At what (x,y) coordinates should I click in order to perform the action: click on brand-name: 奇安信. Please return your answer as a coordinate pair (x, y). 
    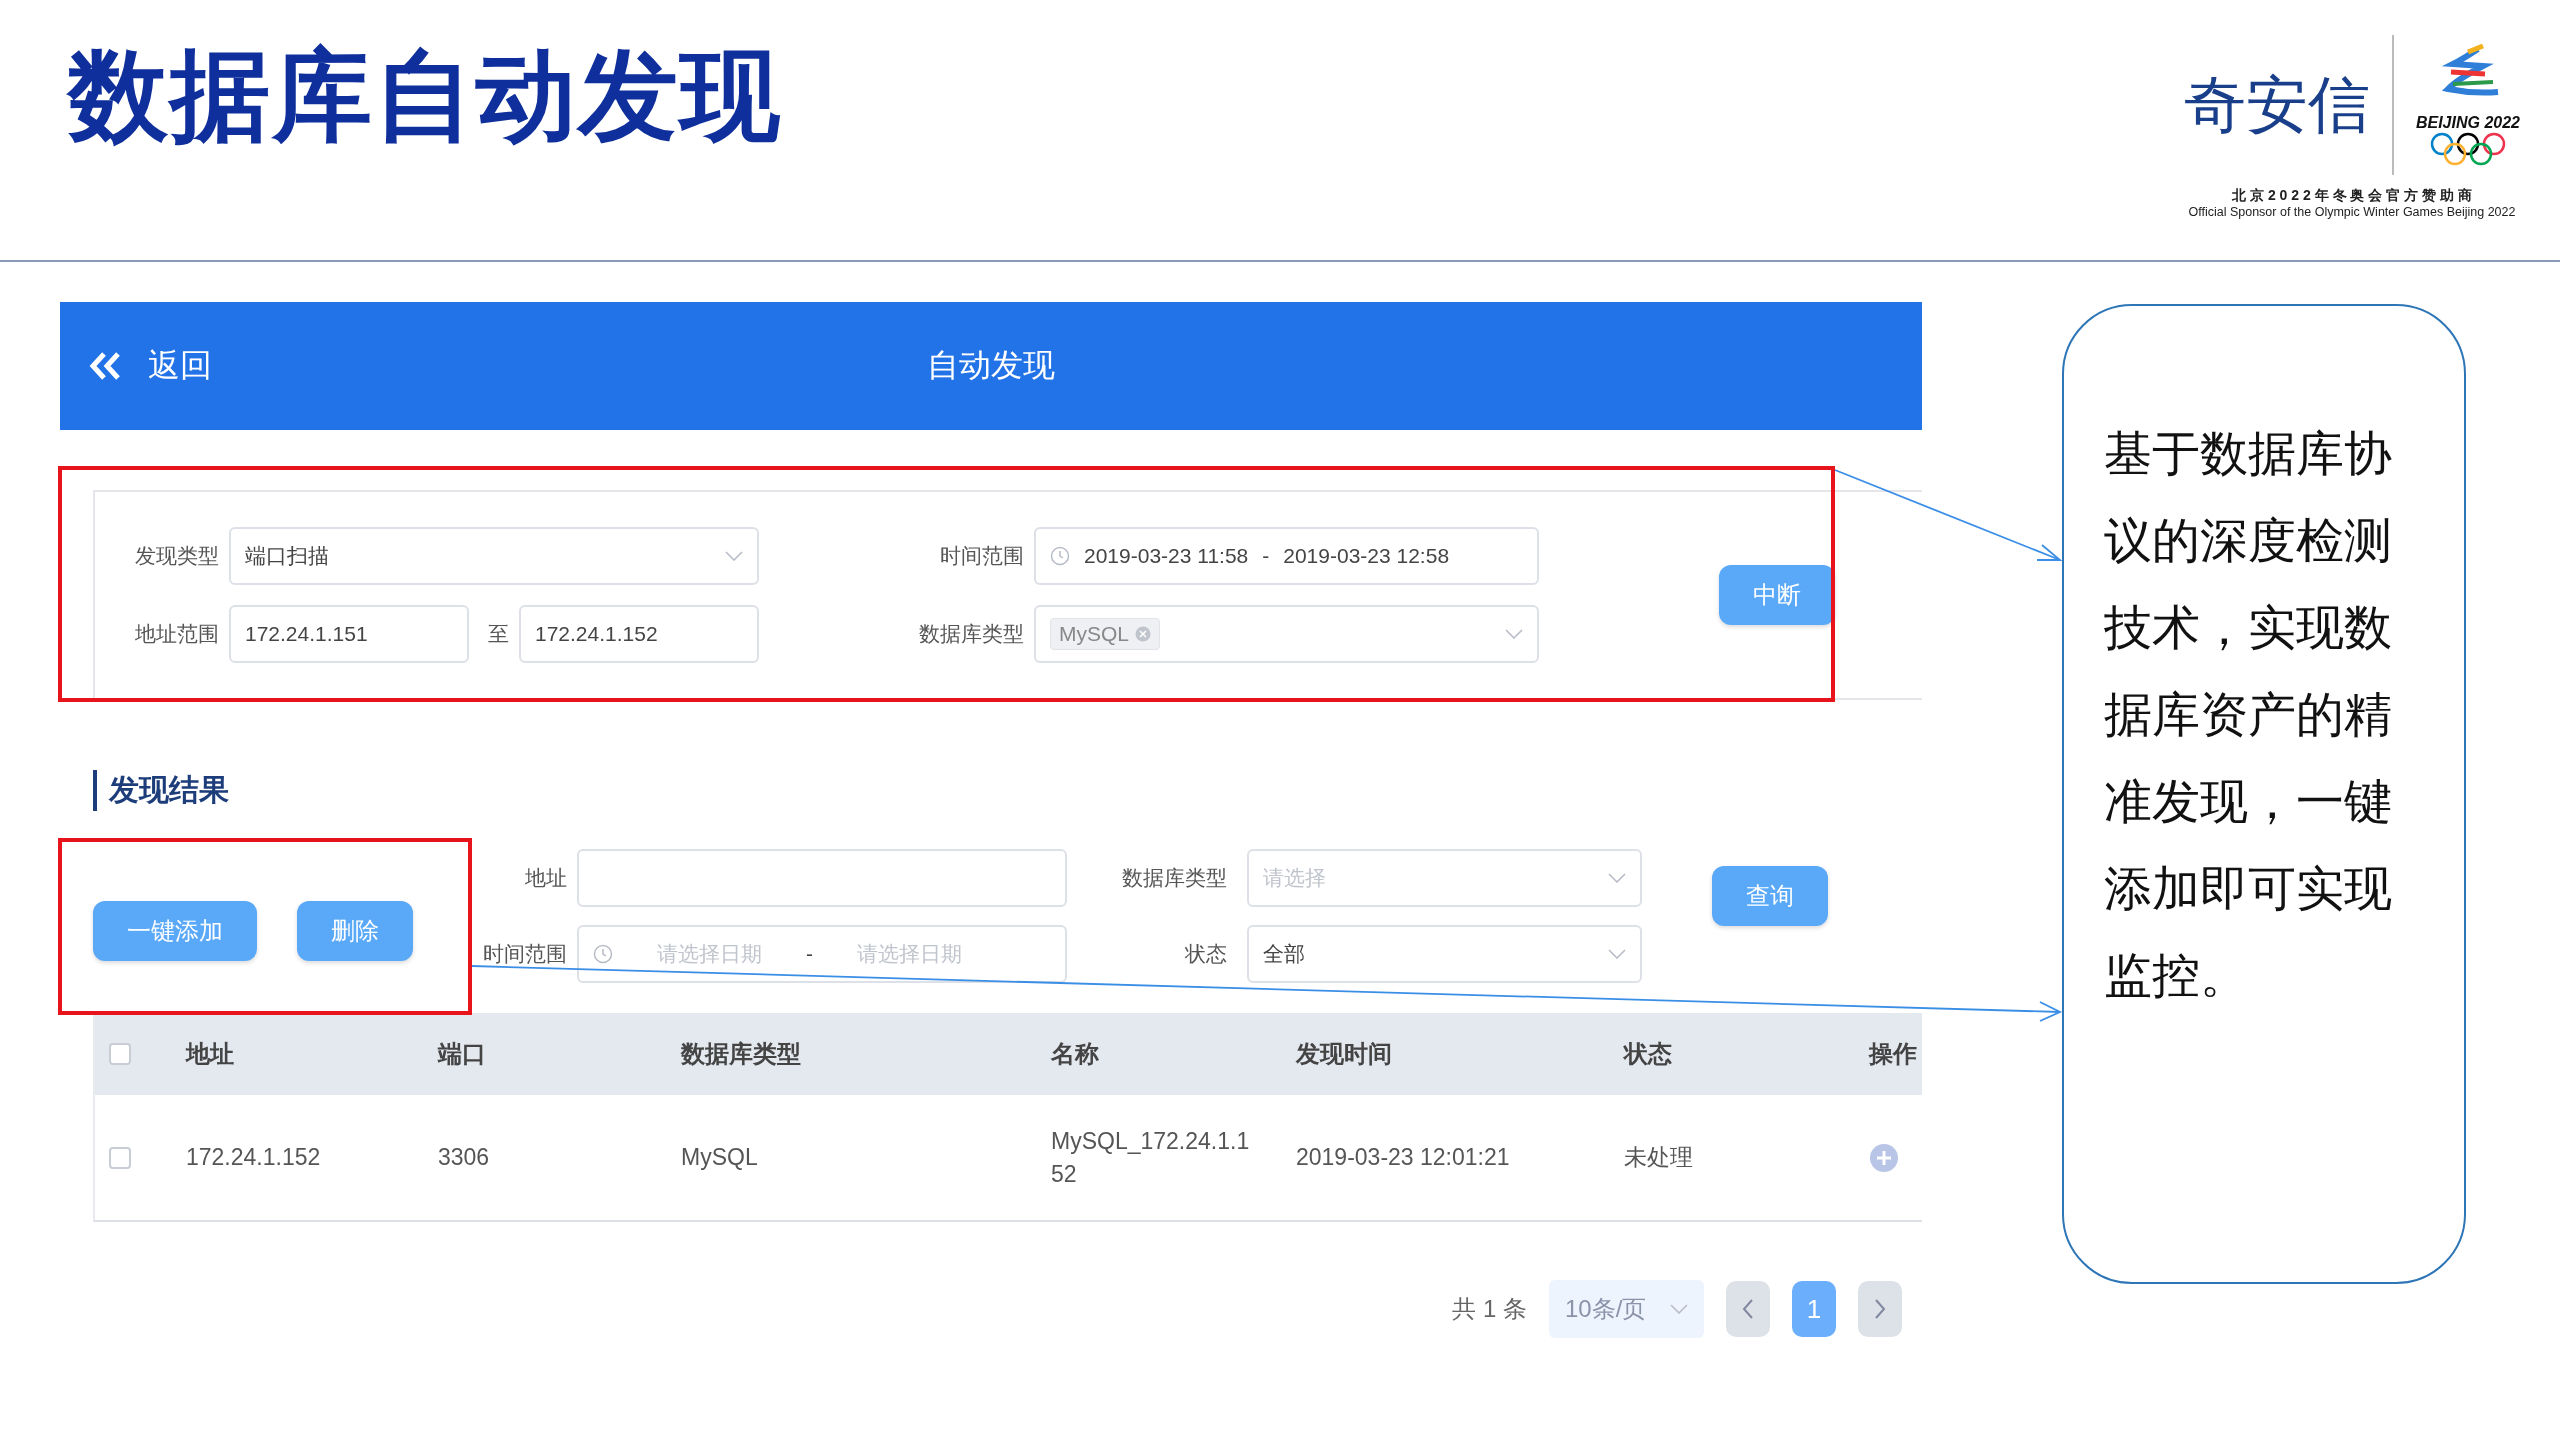
    Looking at the image, I should click on (2276, 105).